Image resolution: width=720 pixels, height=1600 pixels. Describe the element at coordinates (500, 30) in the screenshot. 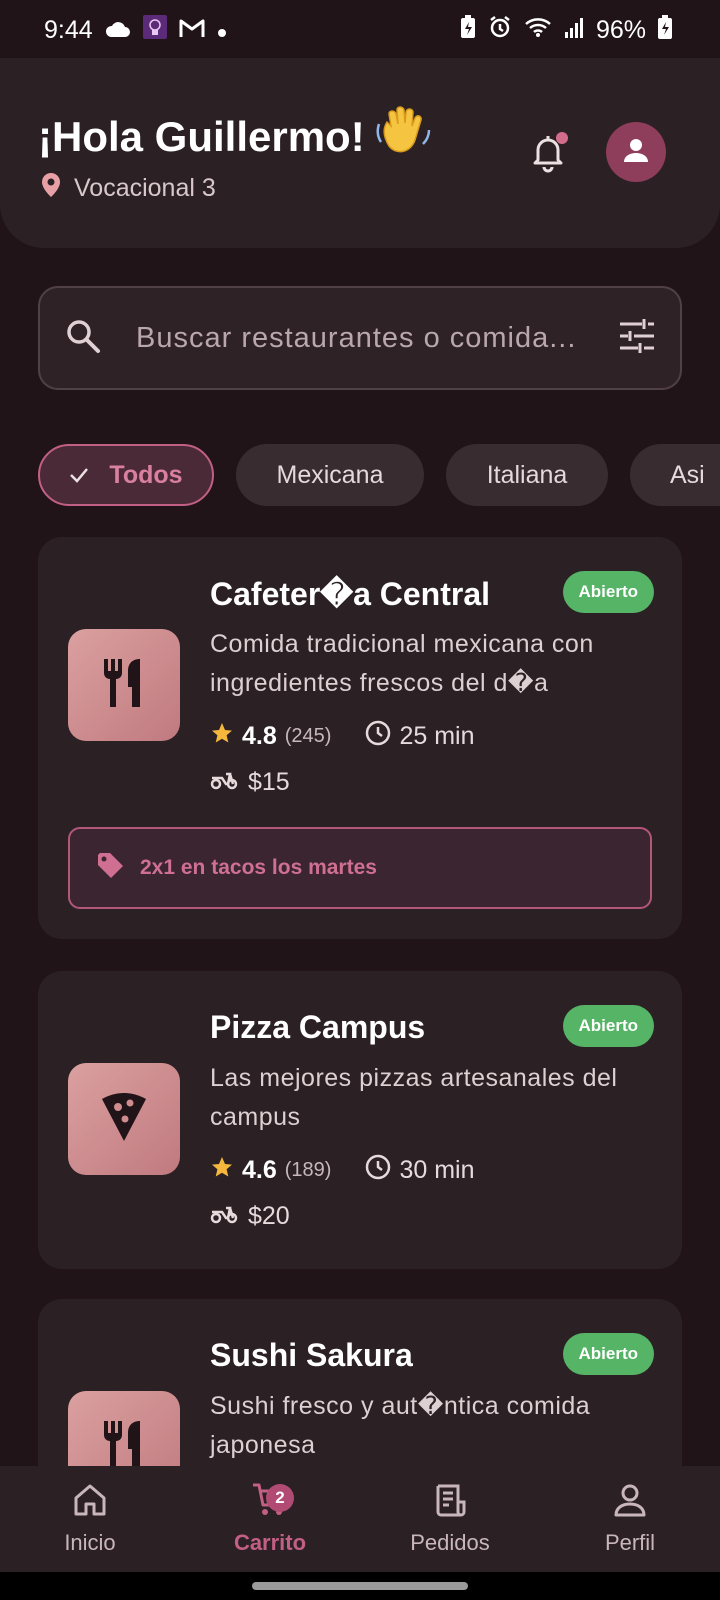

I see `alarm-icon` at that location.